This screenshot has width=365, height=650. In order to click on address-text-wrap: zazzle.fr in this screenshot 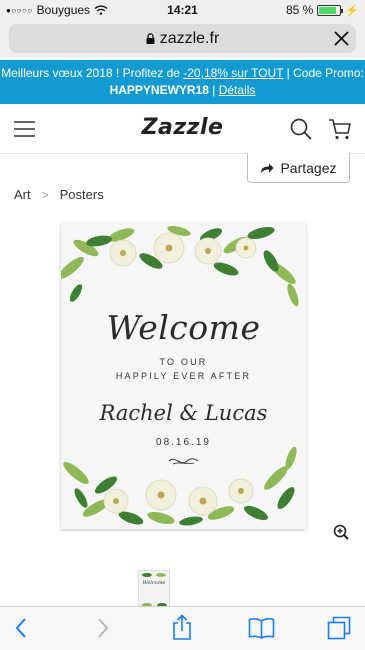, I will do `click(182, 39)`.